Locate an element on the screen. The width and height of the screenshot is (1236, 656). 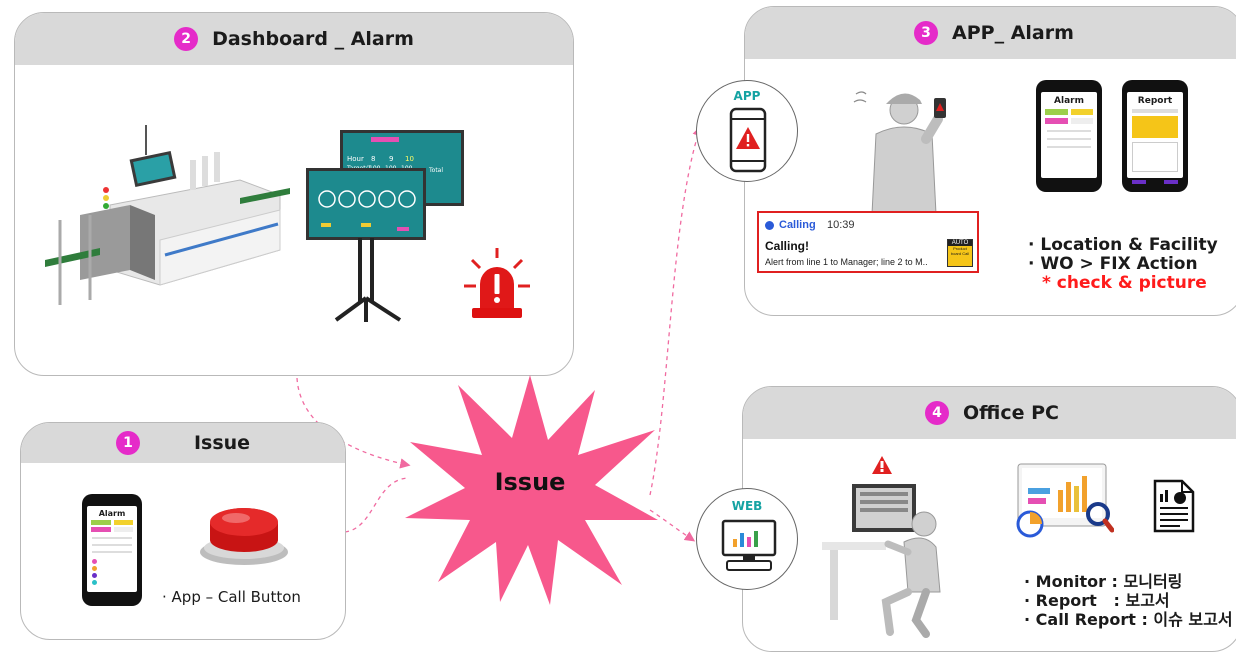
office-feature-call-report: · Call Report : 이슈 보고서 is located at coordinates (1128, 619).